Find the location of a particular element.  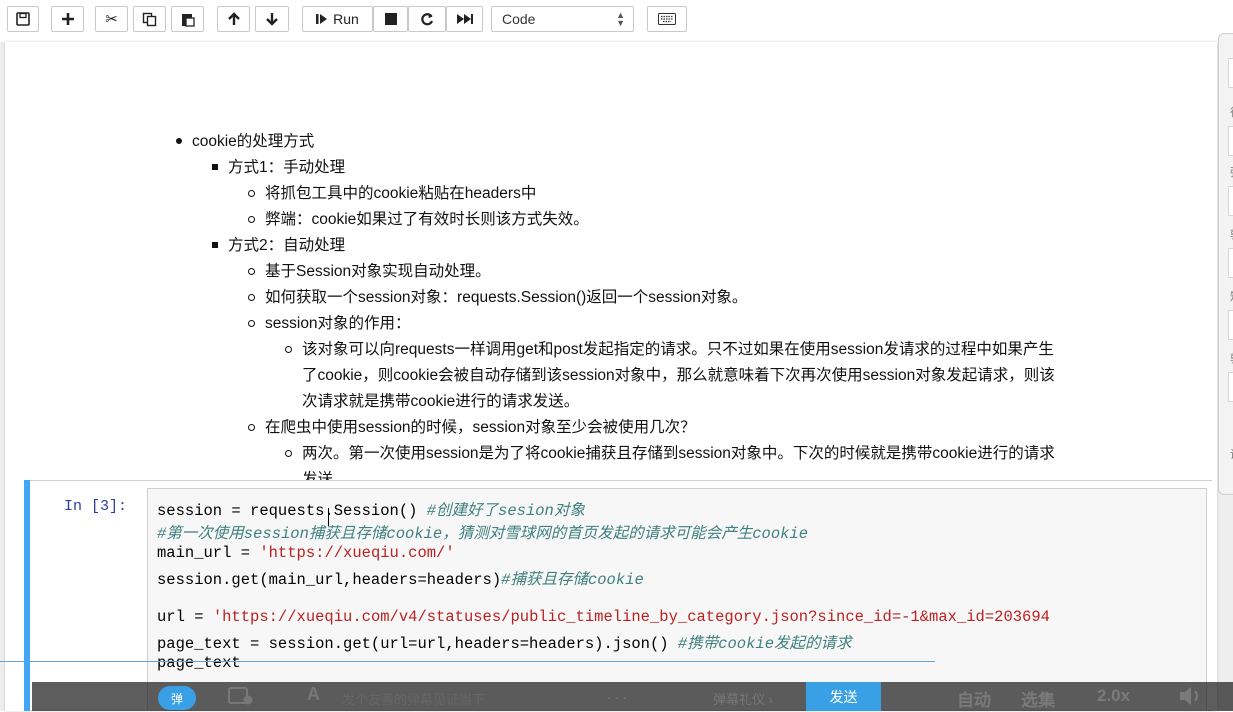

code-line: main_url = 'https://xueqiu.com/' is located at coordinates (306, 553).